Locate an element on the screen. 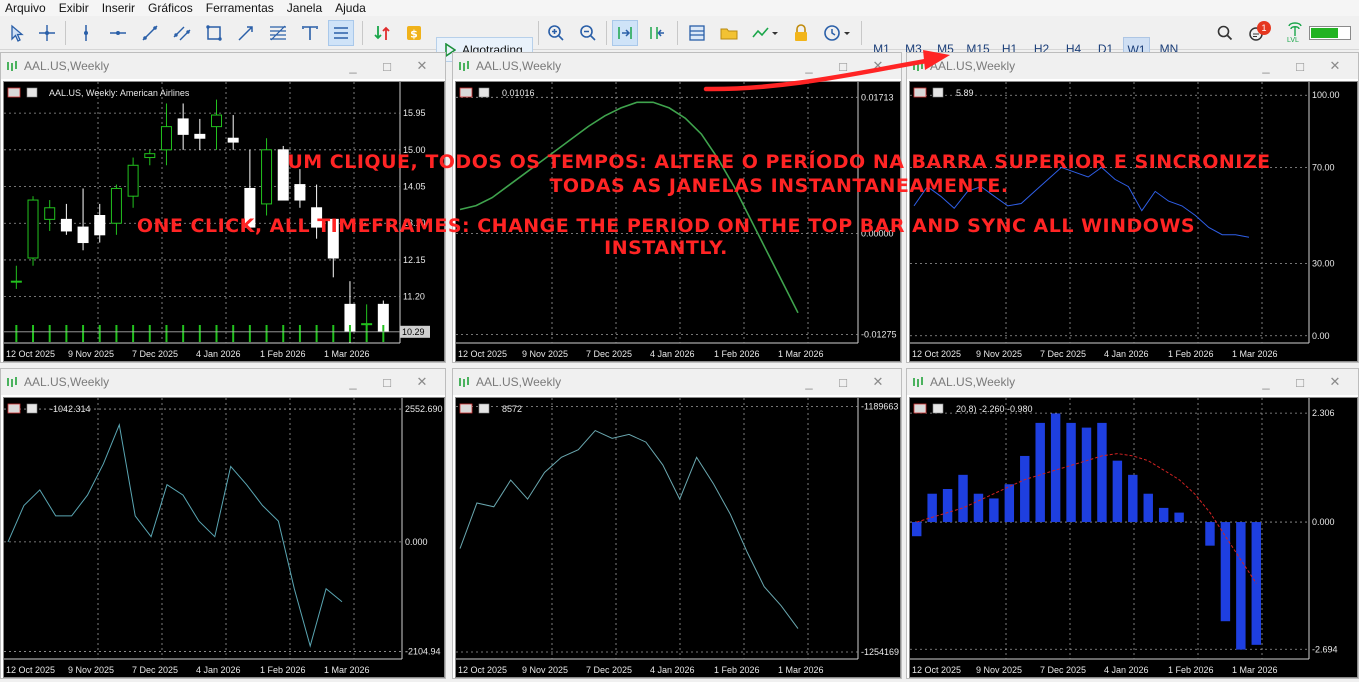 This screenshot has height=682, width=1359. text-tool-icon is located at coordinates (310, 33).